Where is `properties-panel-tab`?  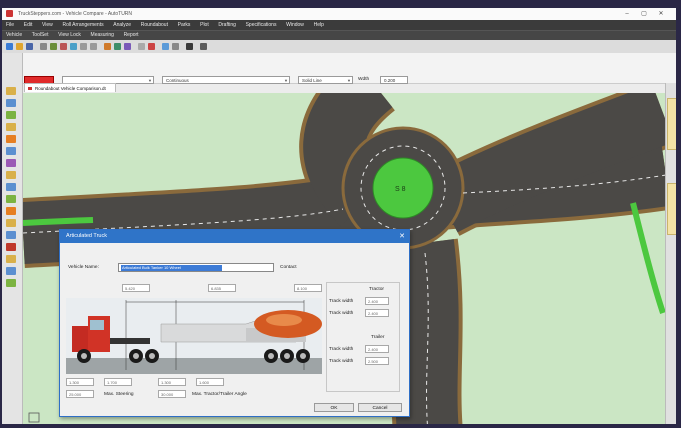 properties-panel-tab is located at coordinates (671, 124).